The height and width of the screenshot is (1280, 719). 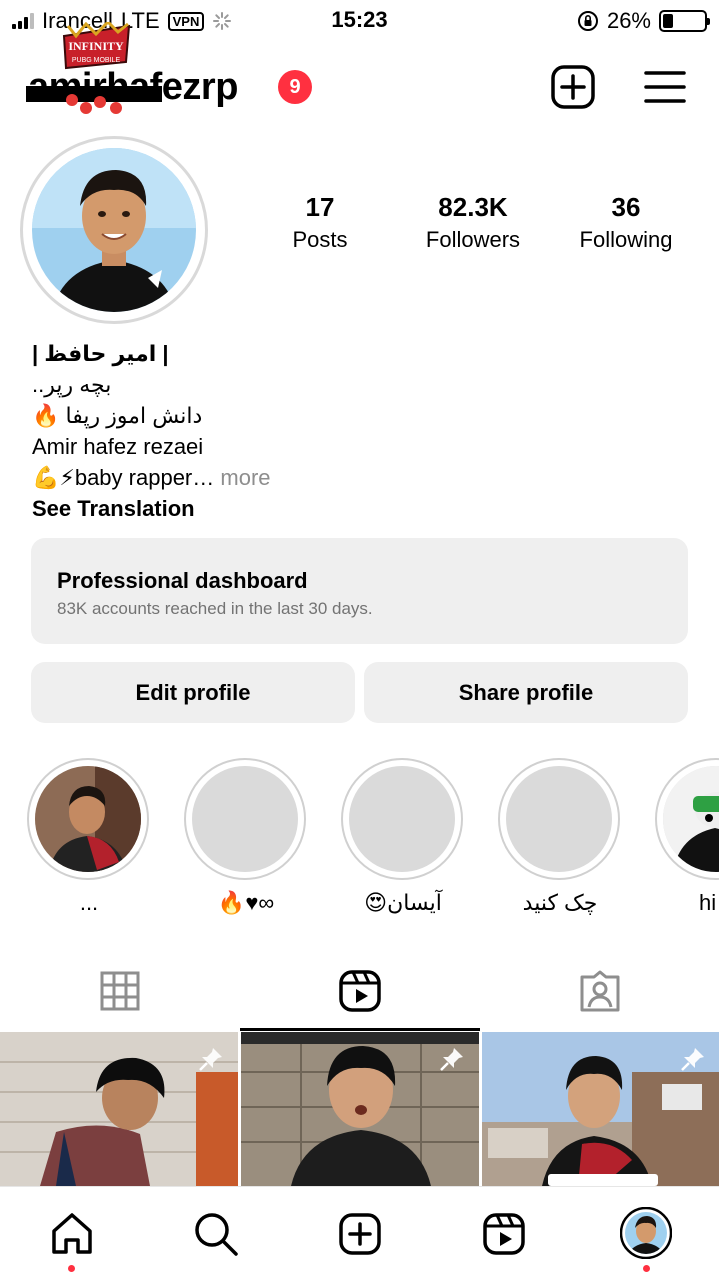 What do you see at coordinates (94, 68) in the screenshot?
I see `watermark-logo: INFINITY PUBG MOBILE` at bounding box center [94, 68].